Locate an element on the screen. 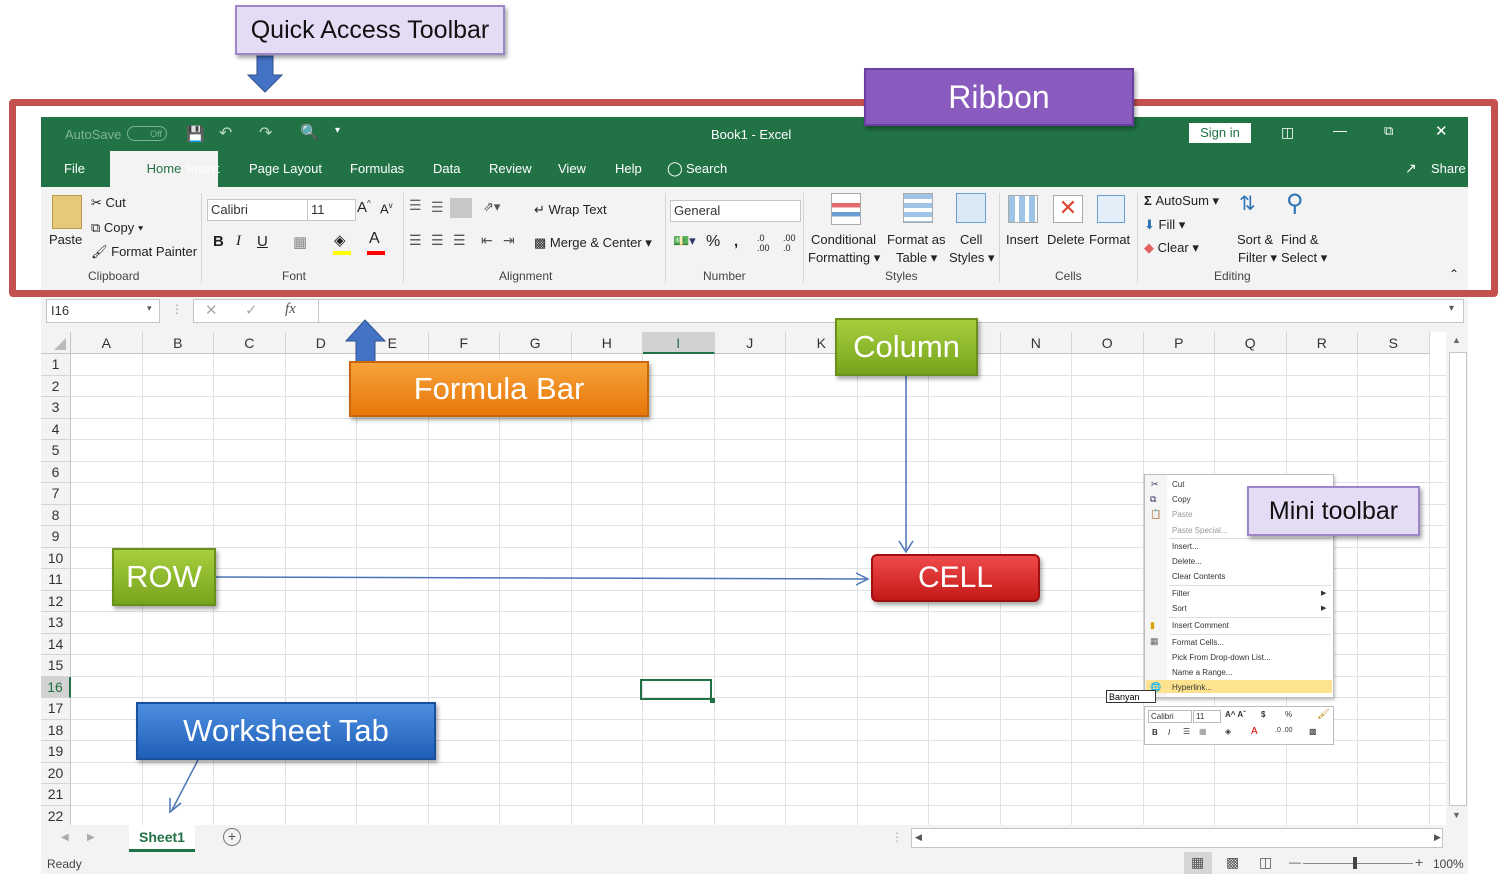 The image size is (1506, 888). callout-column: Column is located at coordinates (906, 347).